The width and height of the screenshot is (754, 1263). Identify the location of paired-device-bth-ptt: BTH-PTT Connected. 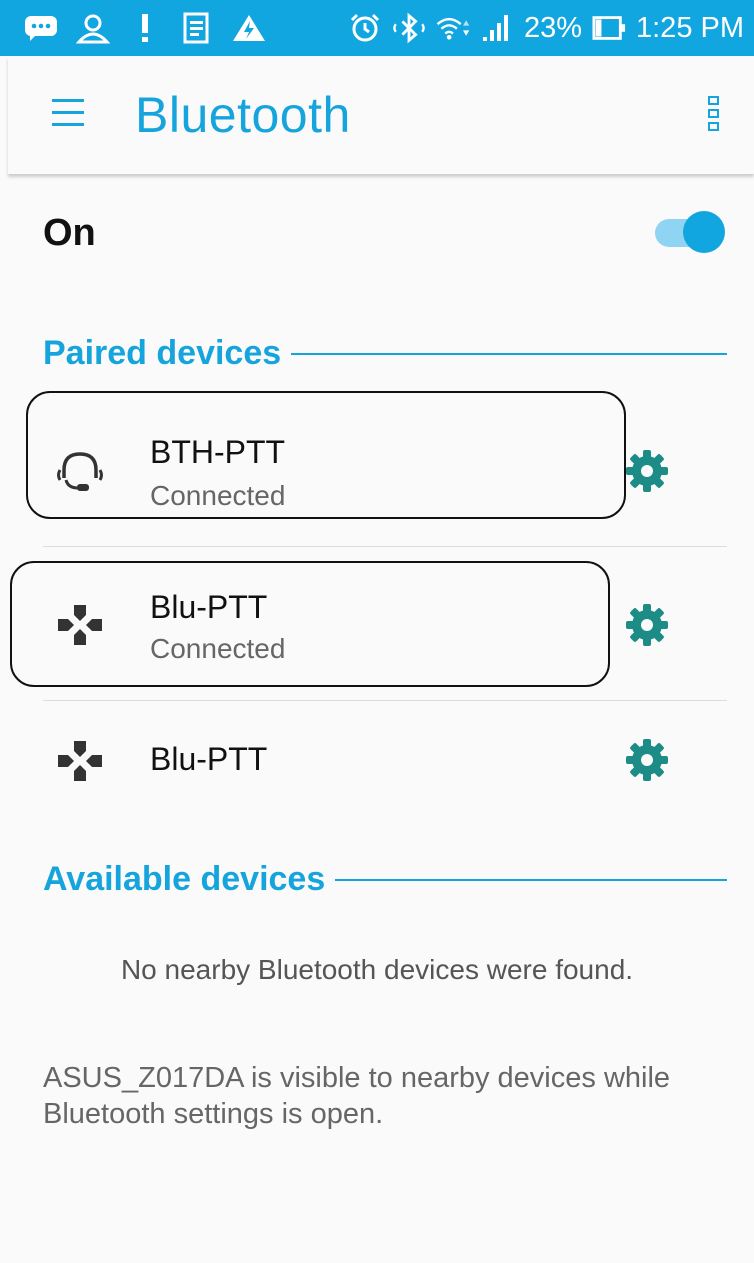
(377, 469).